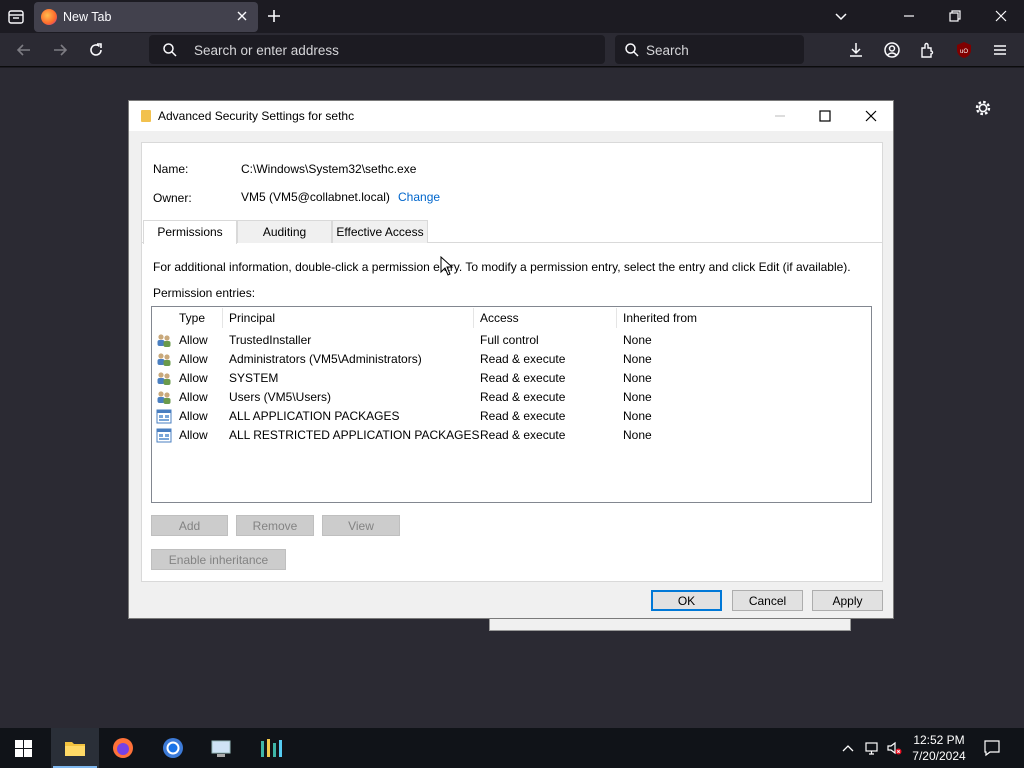 The image size is (1024, 768). Describe the element at coordinates (847, 600) in the screenshot. I see `apply-button: Apply` at that location.